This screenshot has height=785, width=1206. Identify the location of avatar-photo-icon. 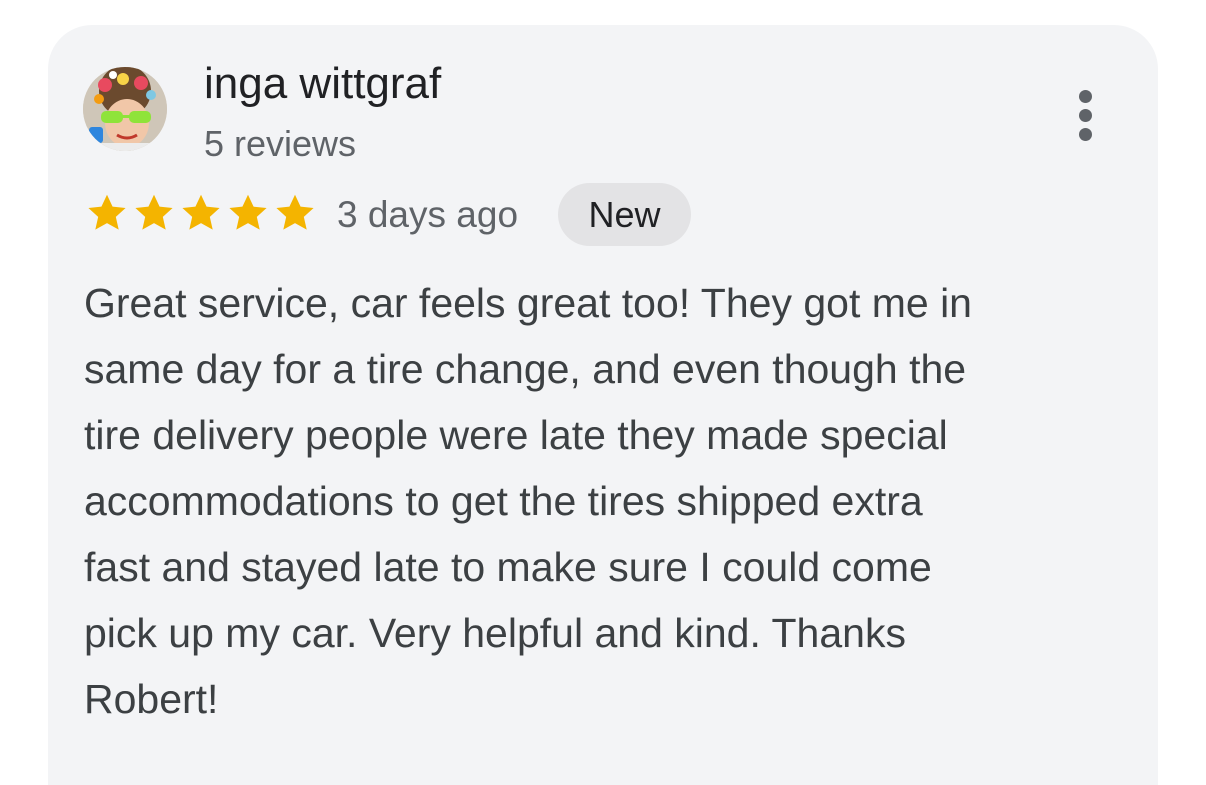
(125, 109).